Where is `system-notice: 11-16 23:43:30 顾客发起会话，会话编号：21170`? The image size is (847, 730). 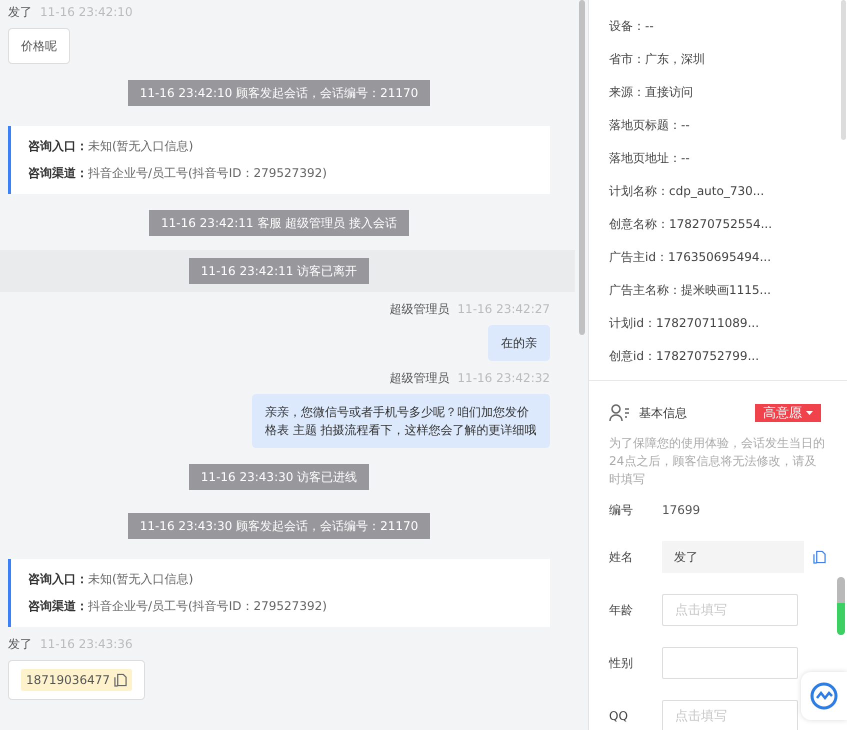
system-notice: 11-16 23:43:30 顾客发起会话，会话编号：21170 is located at coordinates (279, 526).